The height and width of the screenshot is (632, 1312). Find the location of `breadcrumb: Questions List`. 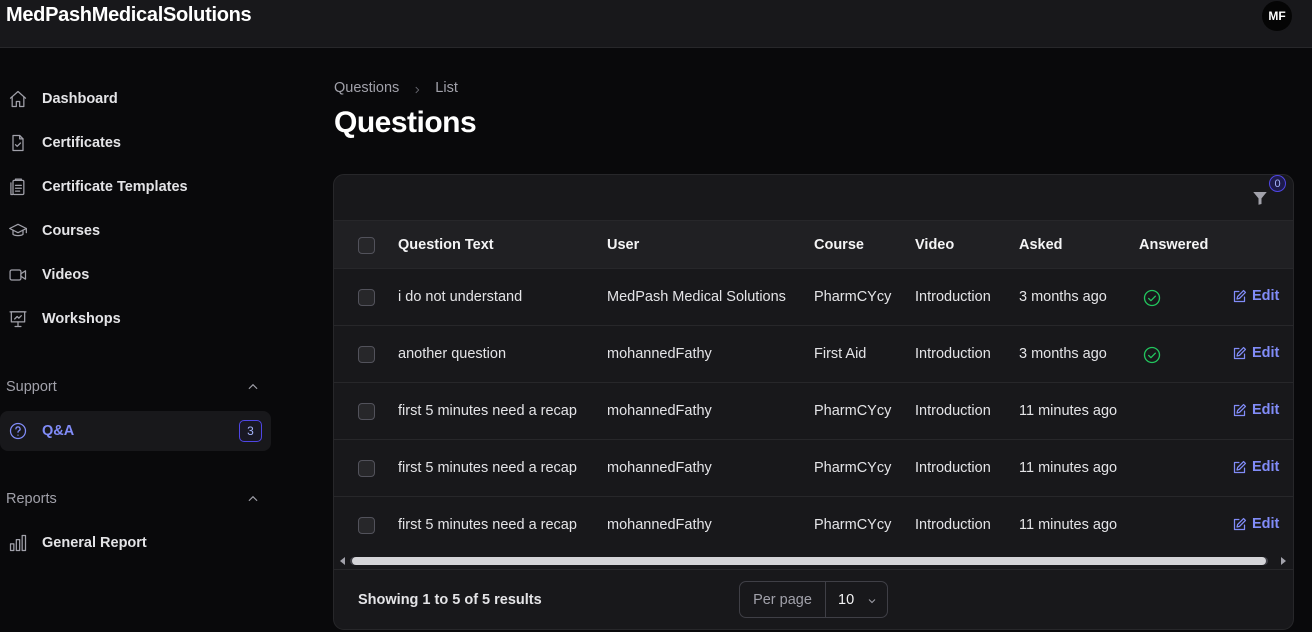

breadcrumb: Questions List is located at coordinates (396, 88).